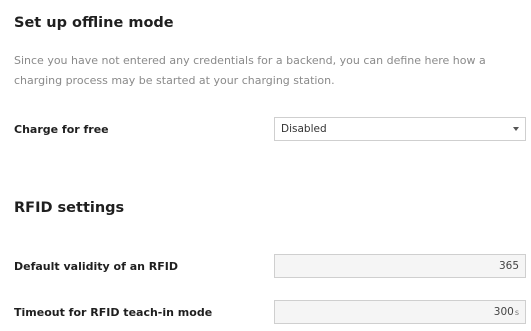  I want to click on default-validity-input: 365, so click(400, 266).